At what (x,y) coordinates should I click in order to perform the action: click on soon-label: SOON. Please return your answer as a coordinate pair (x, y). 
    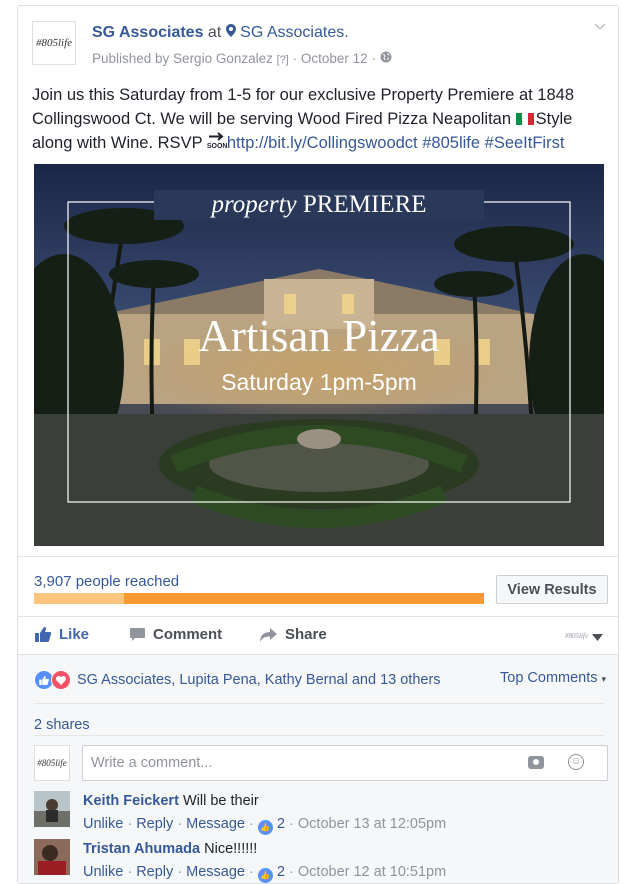
    Looking at the image, I should click on (217, 146).